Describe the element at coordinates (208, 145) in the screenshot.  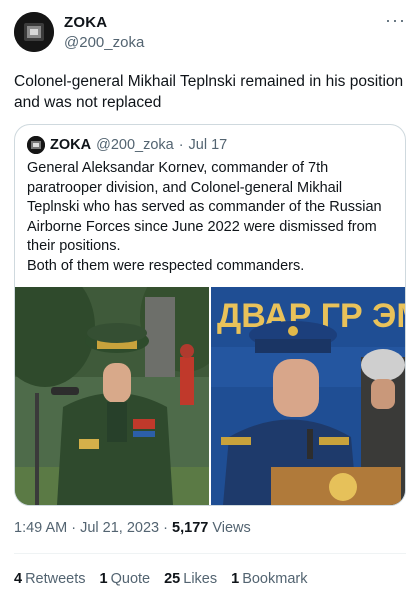
I see `quoted-date: Jul 17` at that location.